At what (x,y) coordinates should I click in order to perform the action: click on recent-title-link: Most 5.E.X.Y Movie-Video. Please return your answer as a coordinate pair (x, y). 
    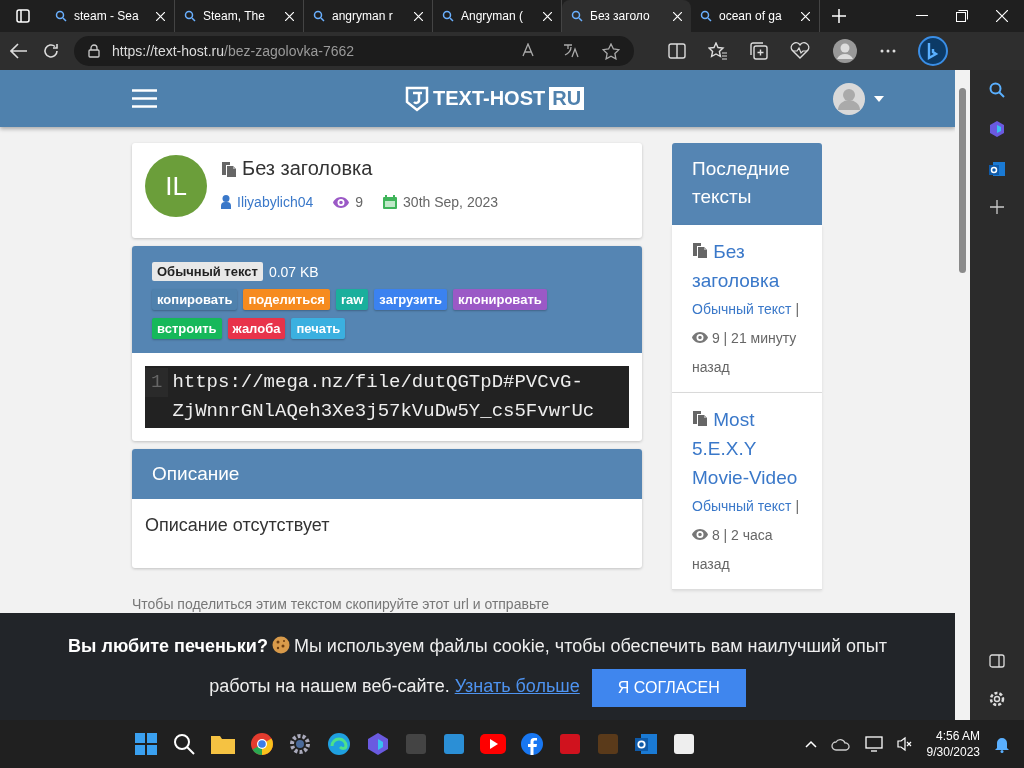
    Looking at the image, I should click on (747, 448).